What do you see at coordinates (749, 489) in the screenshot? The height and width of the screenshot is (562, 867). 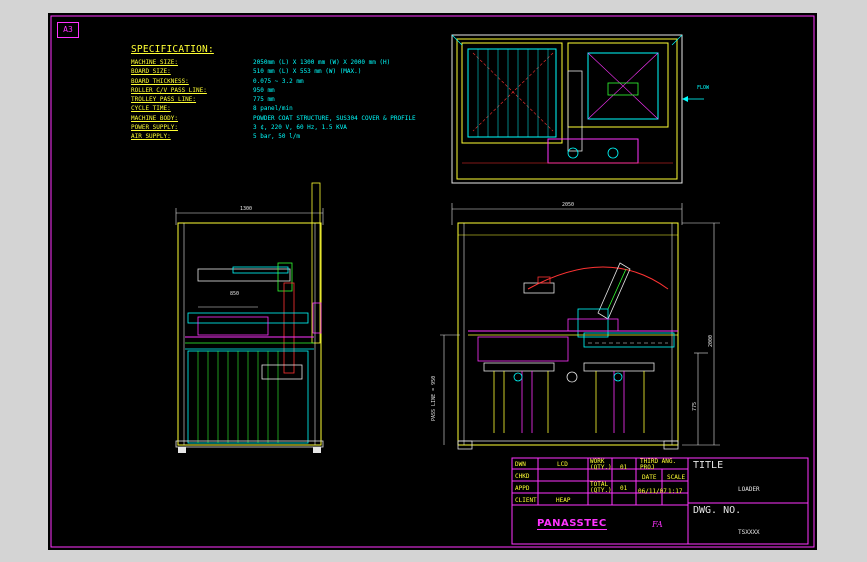 I see `title-value: LOADER` at bounding box center [749, 489].